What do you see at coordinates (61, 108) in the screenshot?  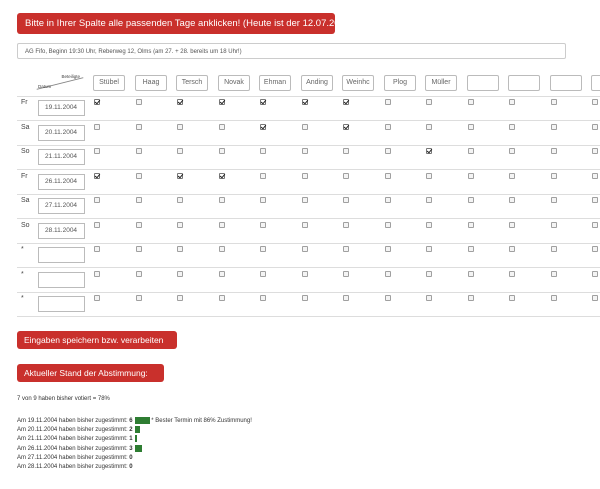 I see `date-input: 19.11.2004` at bounding box center [61, 108].